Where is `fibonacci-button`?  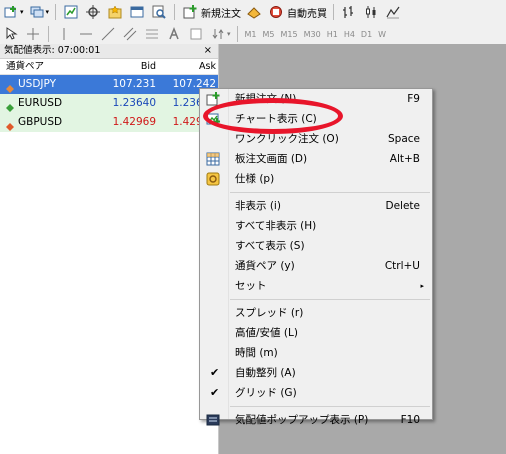 fibonacci-button is located at coordinates (152, 34).